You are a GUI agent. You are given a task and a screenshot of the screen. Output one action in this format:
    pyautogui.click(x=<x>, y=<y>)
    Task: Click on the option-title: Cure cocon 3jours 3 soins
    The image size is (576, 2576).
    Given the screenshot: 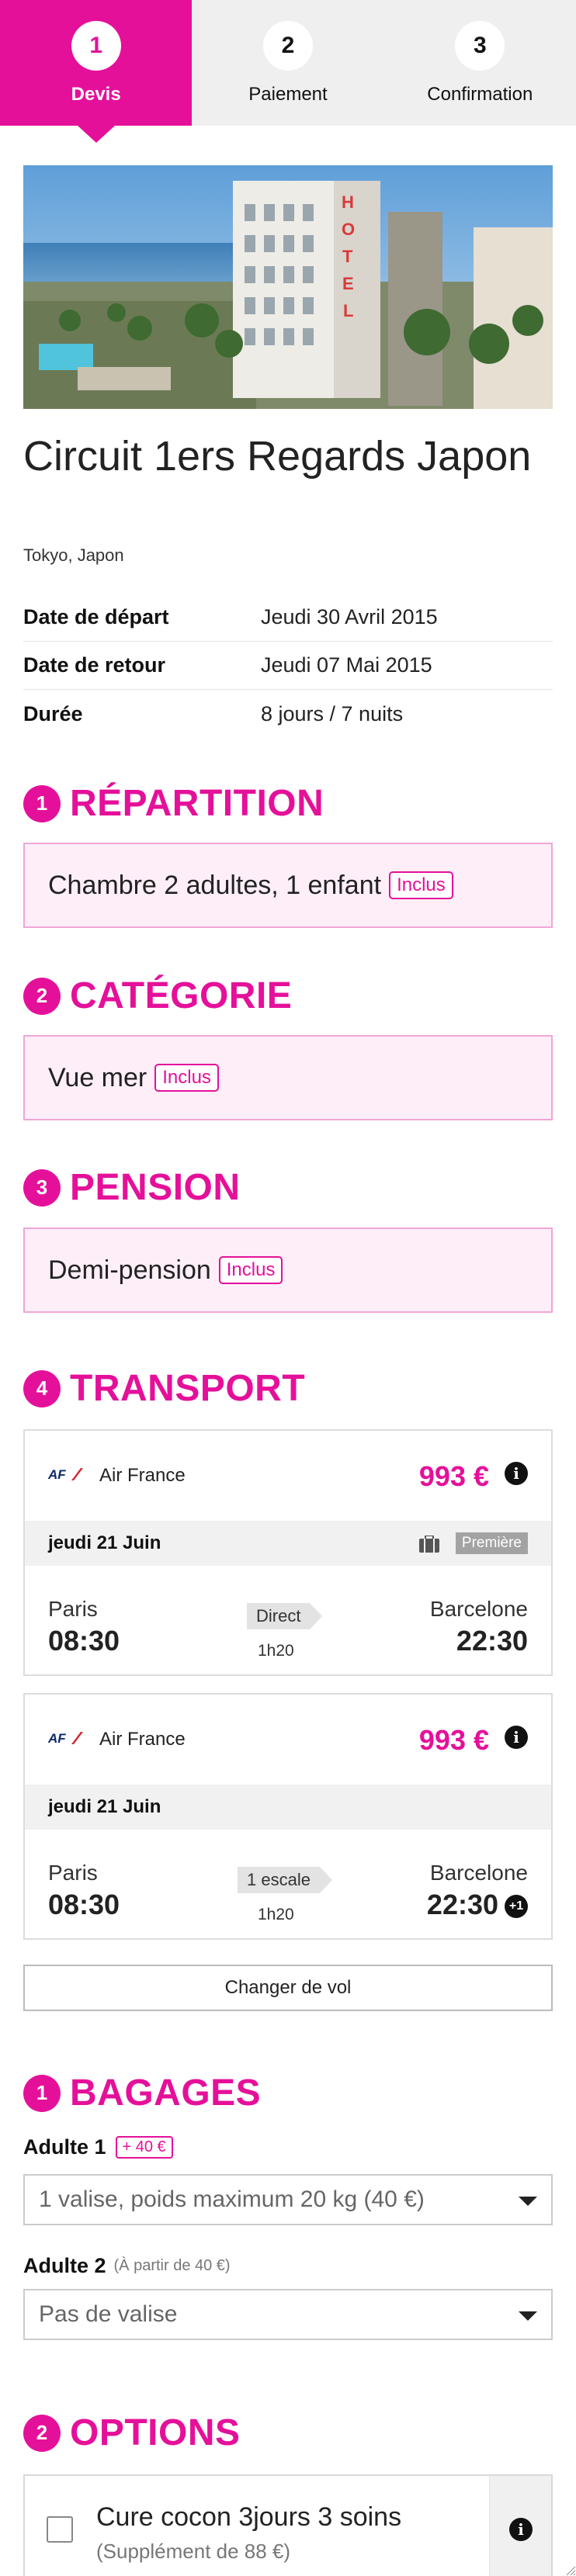 What is the action you would take?
    pyautogui.click(x=249, y=2517)
    